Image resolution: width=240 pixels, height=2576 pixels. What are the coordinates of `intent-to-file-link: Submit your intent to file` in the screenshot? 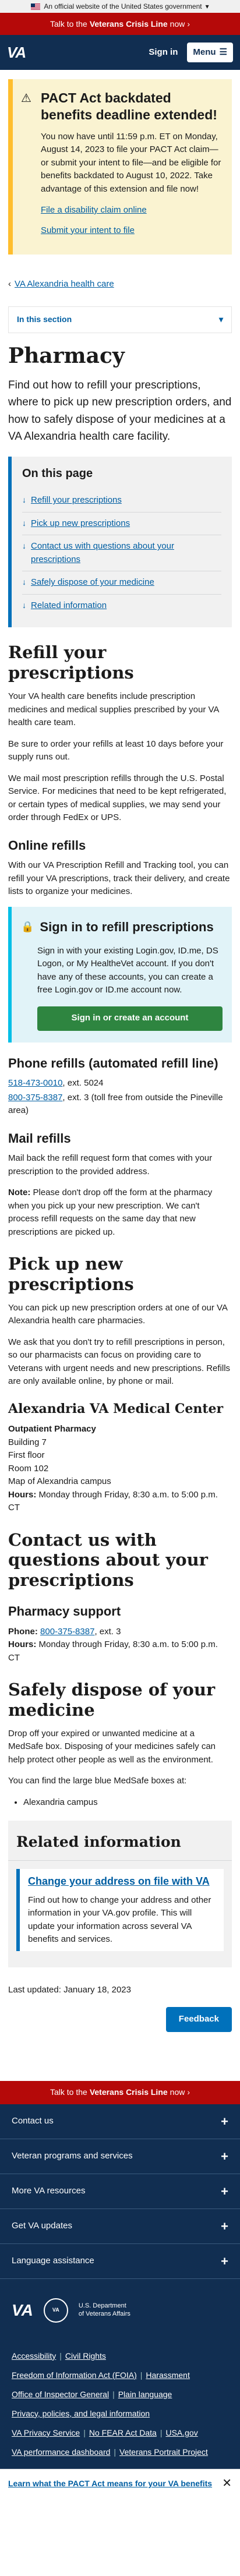 It's located at (132, 231).